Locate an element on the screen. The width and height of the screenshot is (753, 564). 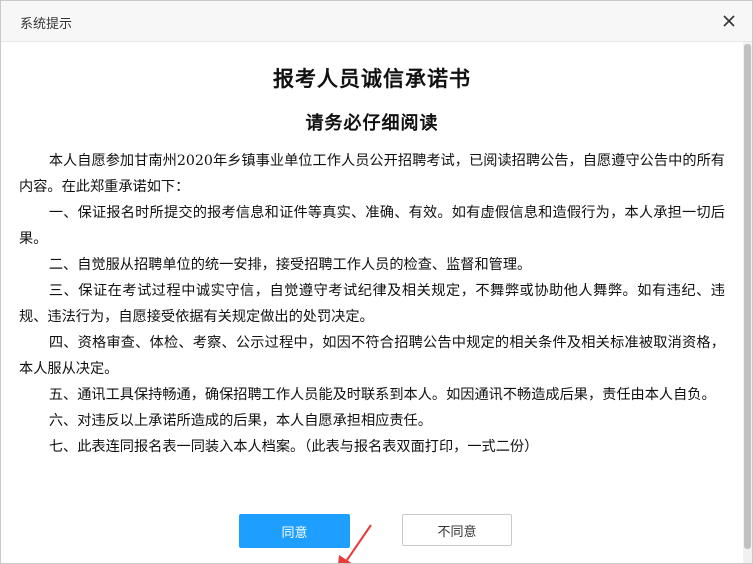
document-subtitle: 请务必仔细阅读 is located at coordinates (372, 123).